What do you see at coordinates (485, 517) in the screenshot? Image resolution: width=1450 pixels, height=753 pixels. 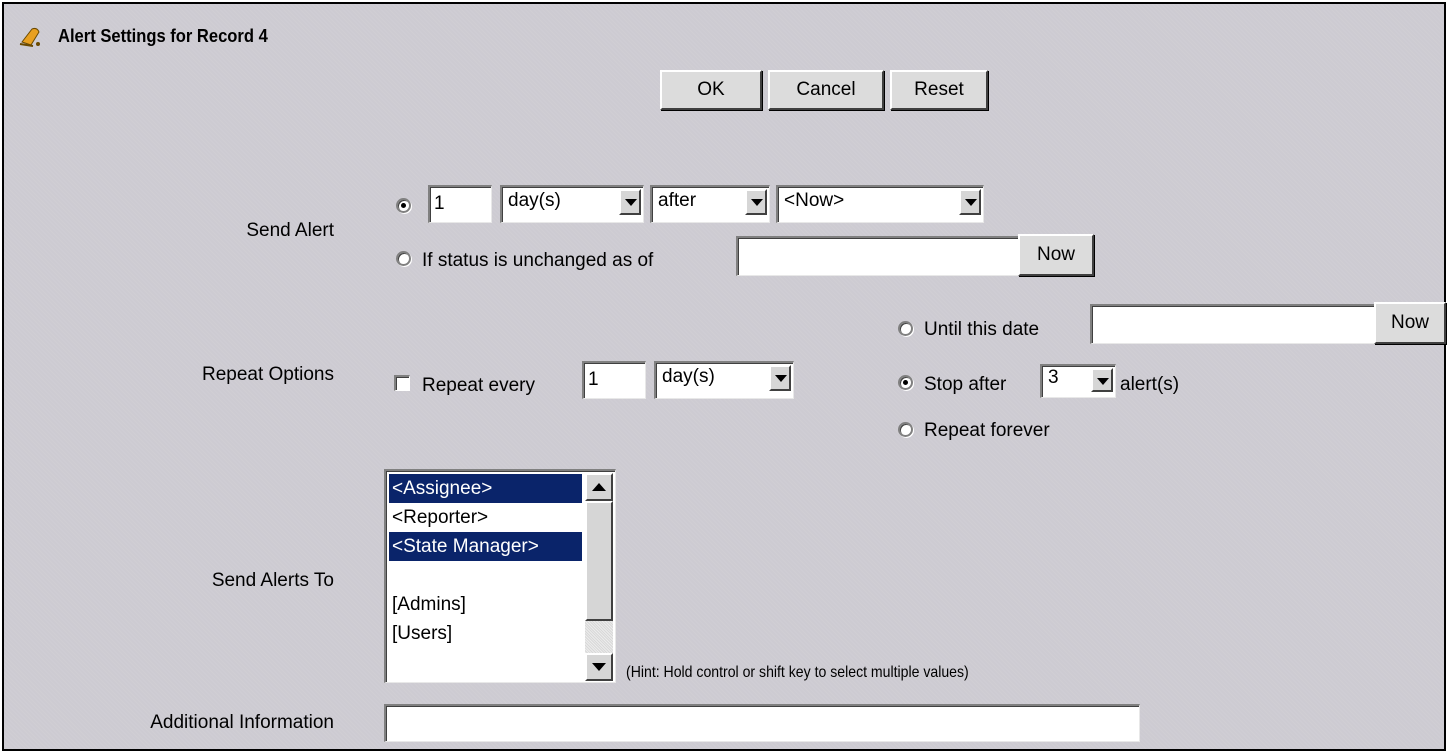 I see `list-item: <Reporter>` at bounding box center [485, 517].